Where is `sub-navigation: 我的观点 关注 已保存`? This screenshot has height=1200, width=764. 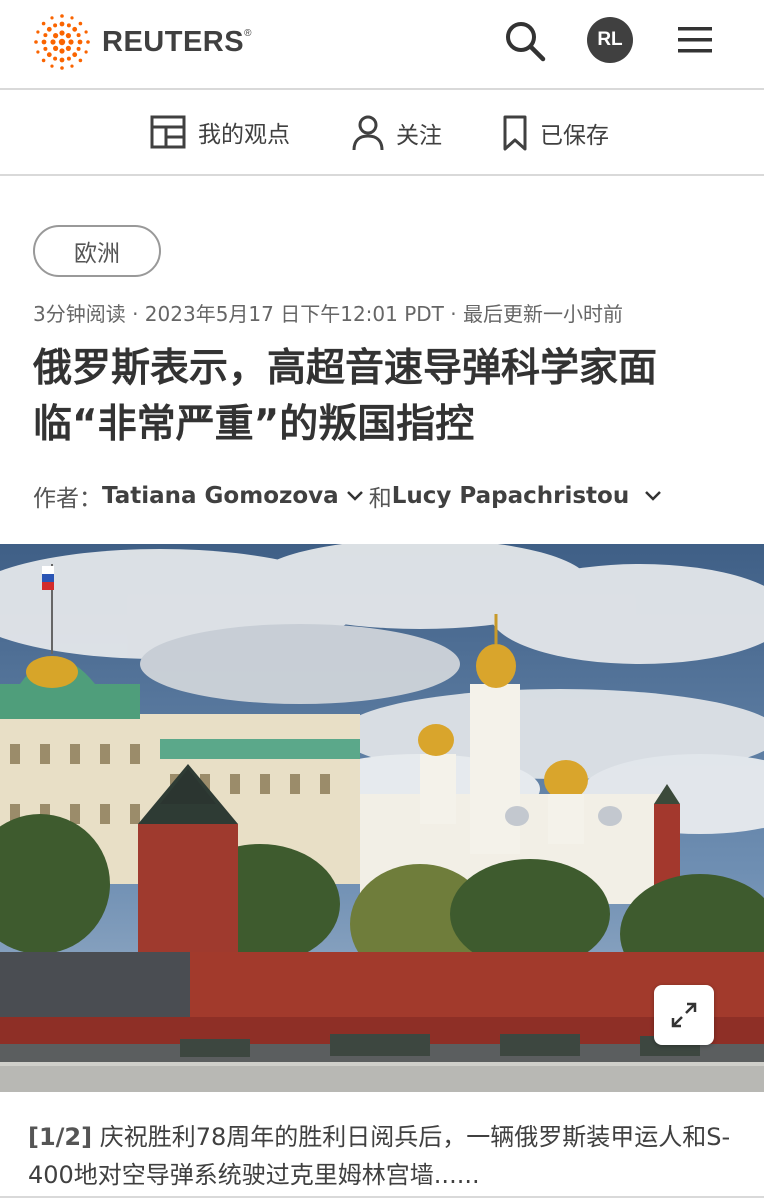
sub-navigation: 我的观点 关注 已保存 is located at coordinates (382, 133).